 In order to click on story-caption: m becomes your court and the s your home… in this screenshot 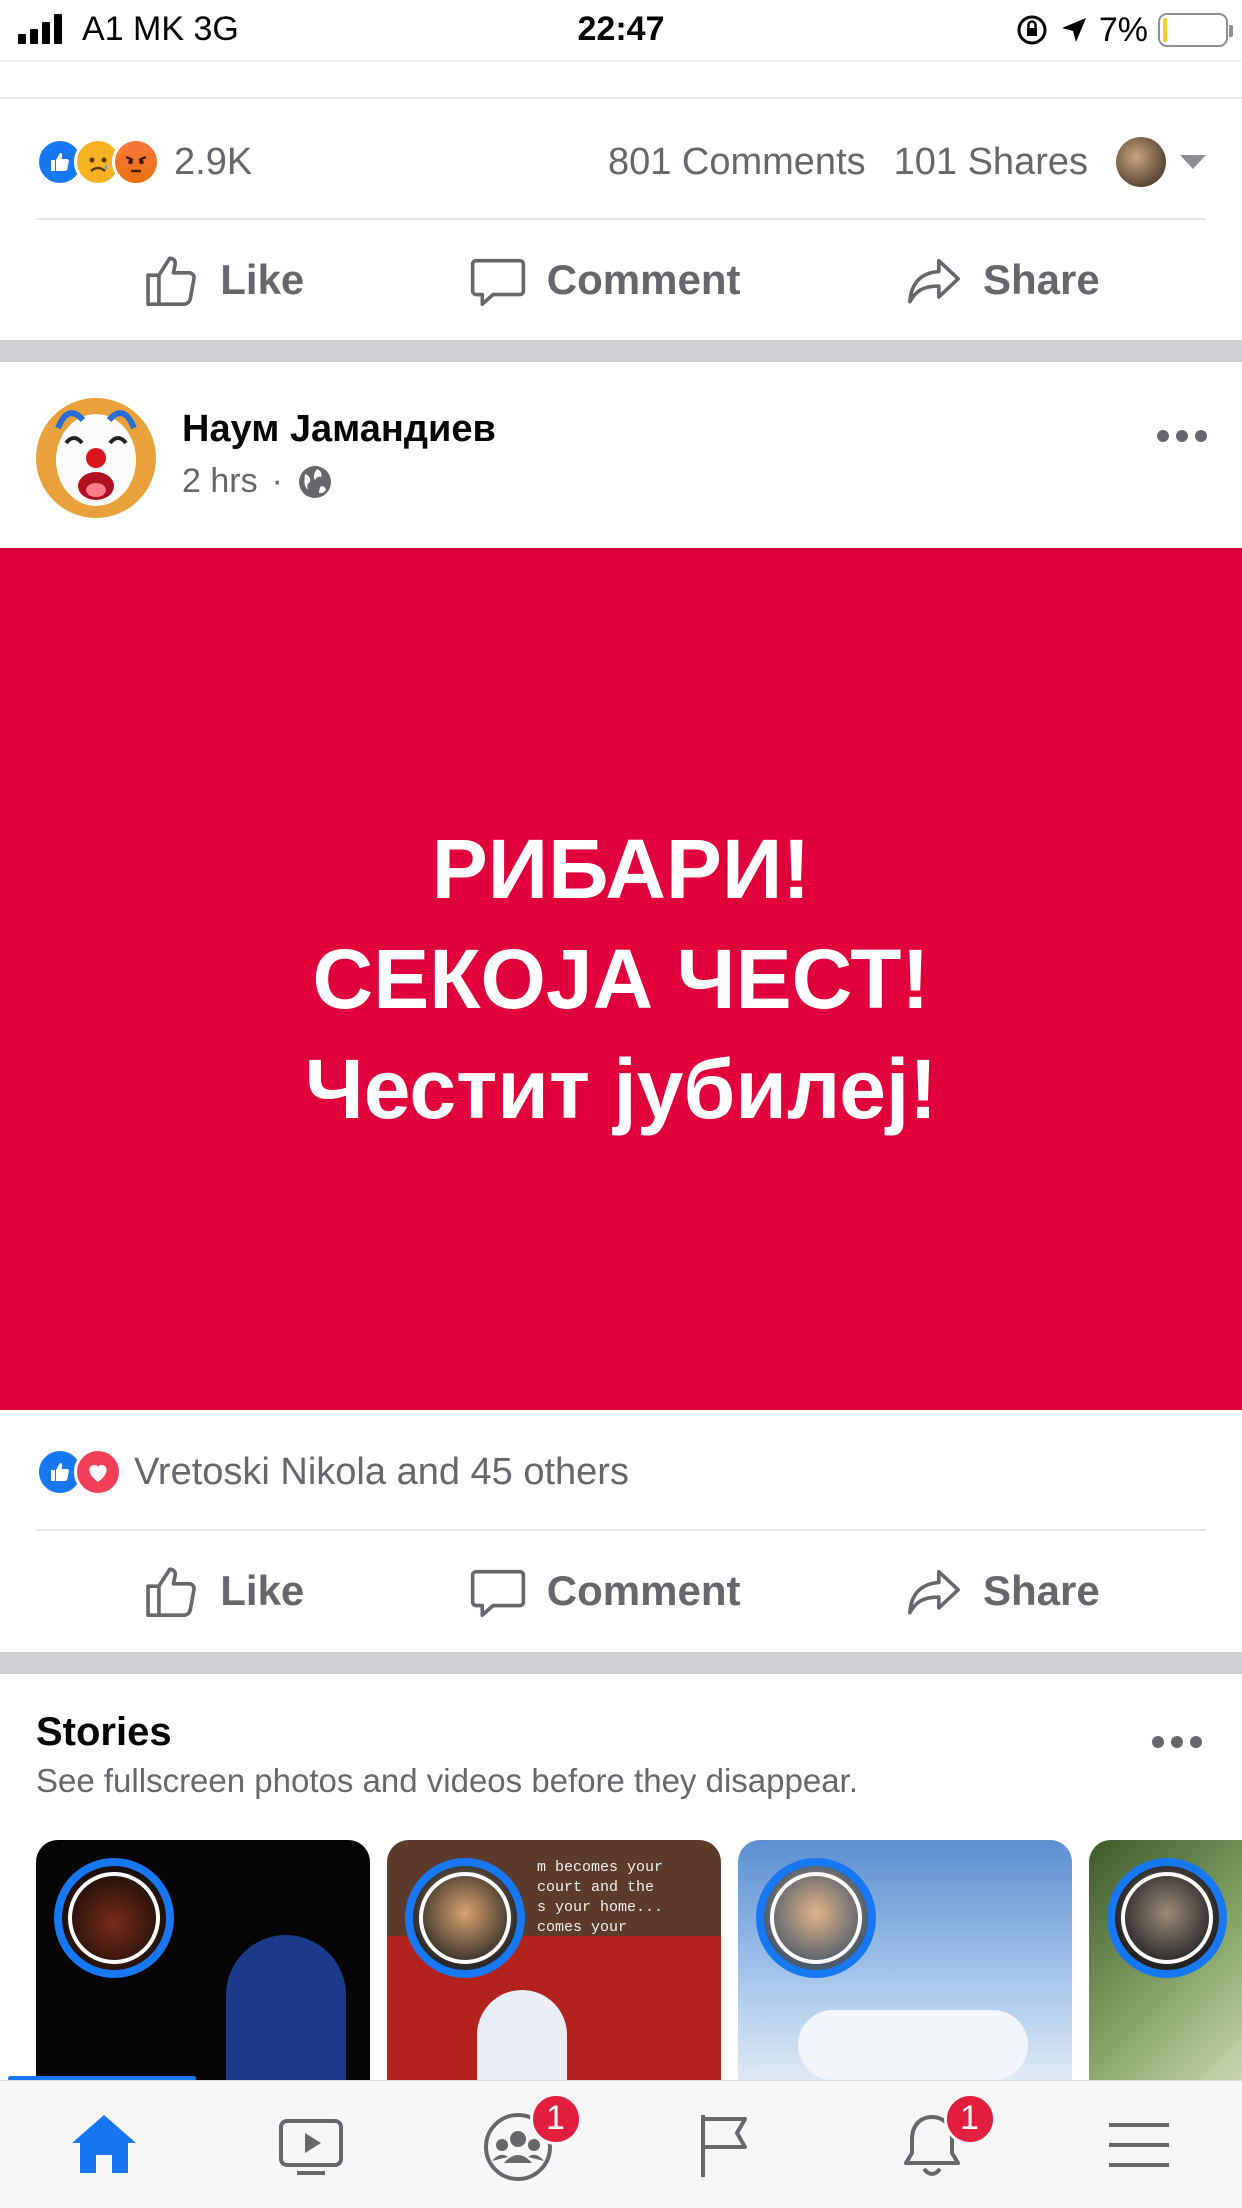, I will do `click(600, 1897)`.